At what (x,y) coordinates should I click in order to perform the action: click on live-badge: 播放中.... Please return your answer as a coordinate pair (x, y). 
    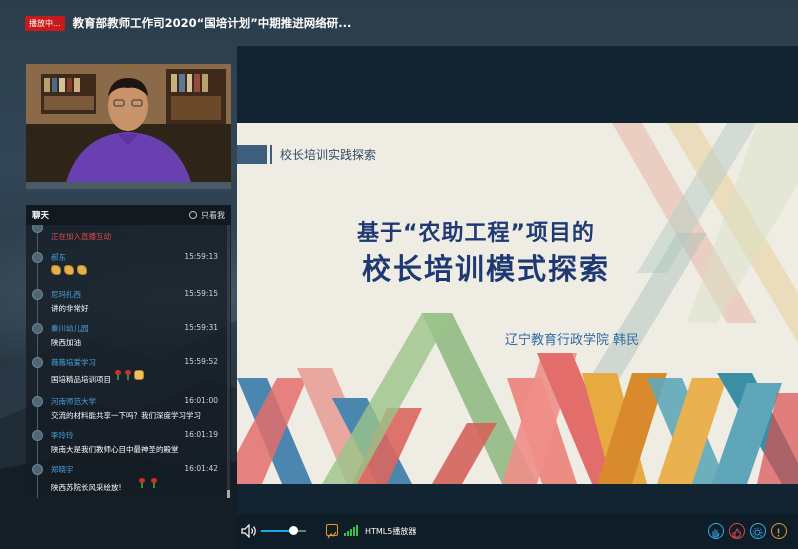
    Looking at the image, I should click on (45, 23).